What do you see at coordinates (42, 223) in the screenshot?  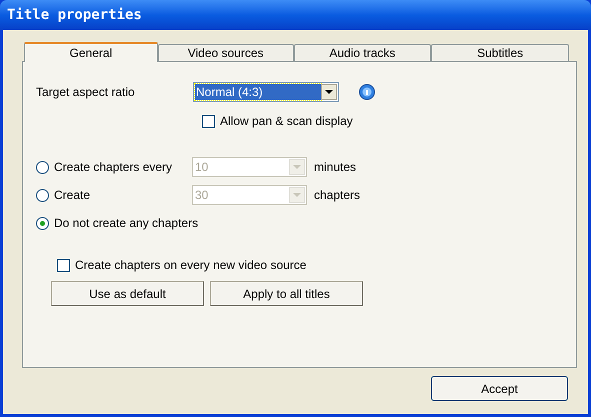 I see `radio-button` at bounding box center [42, 223].